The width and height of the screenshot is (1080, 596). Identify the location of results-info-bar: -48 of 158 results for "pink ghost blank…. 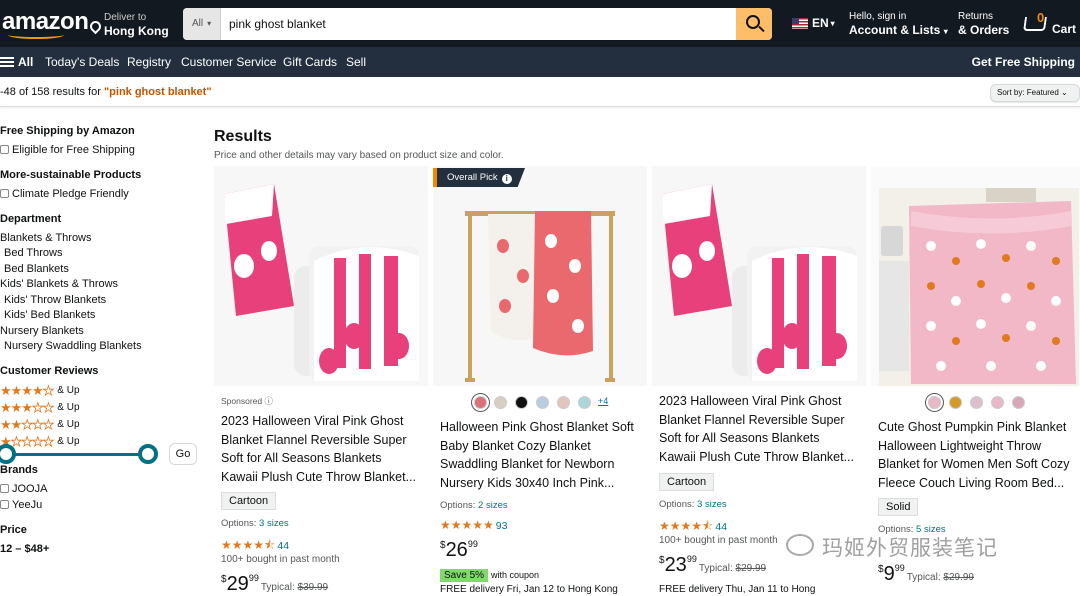
(540, 92).